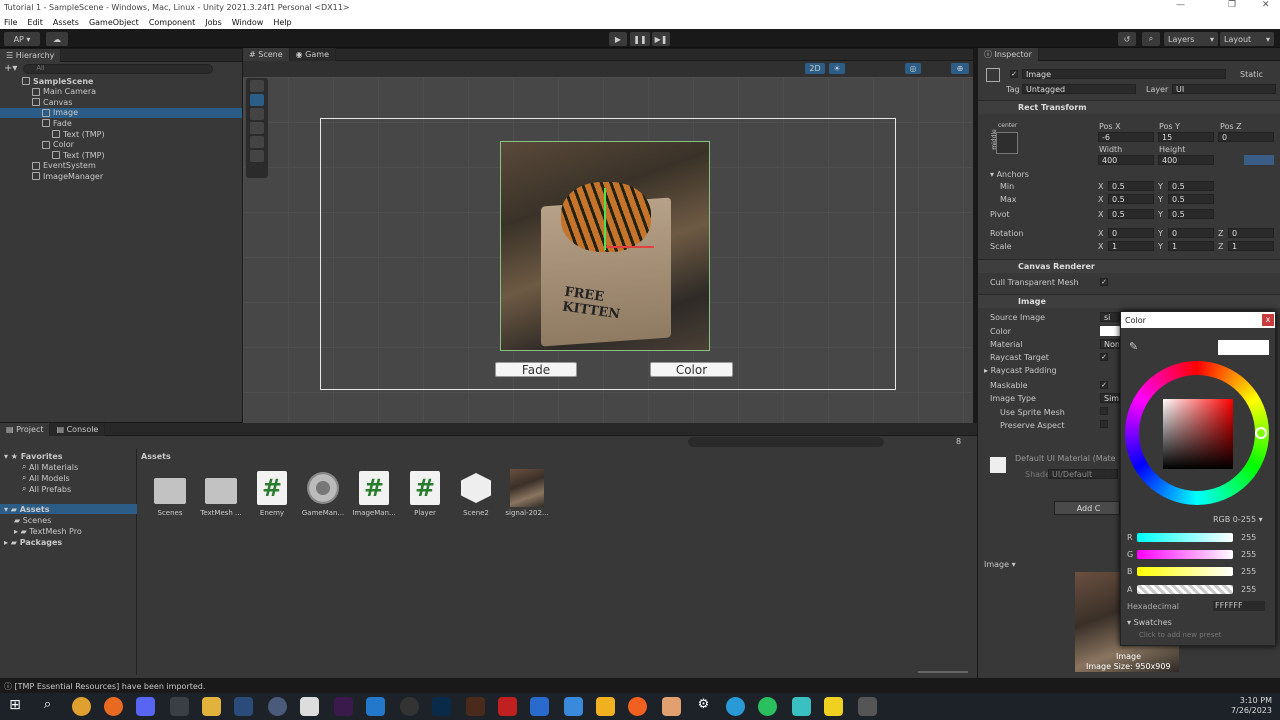  What do you see at coordinates (1248, 589) in the screenshot?
I see `a-value: 255` at bounding box center [1248, 589].